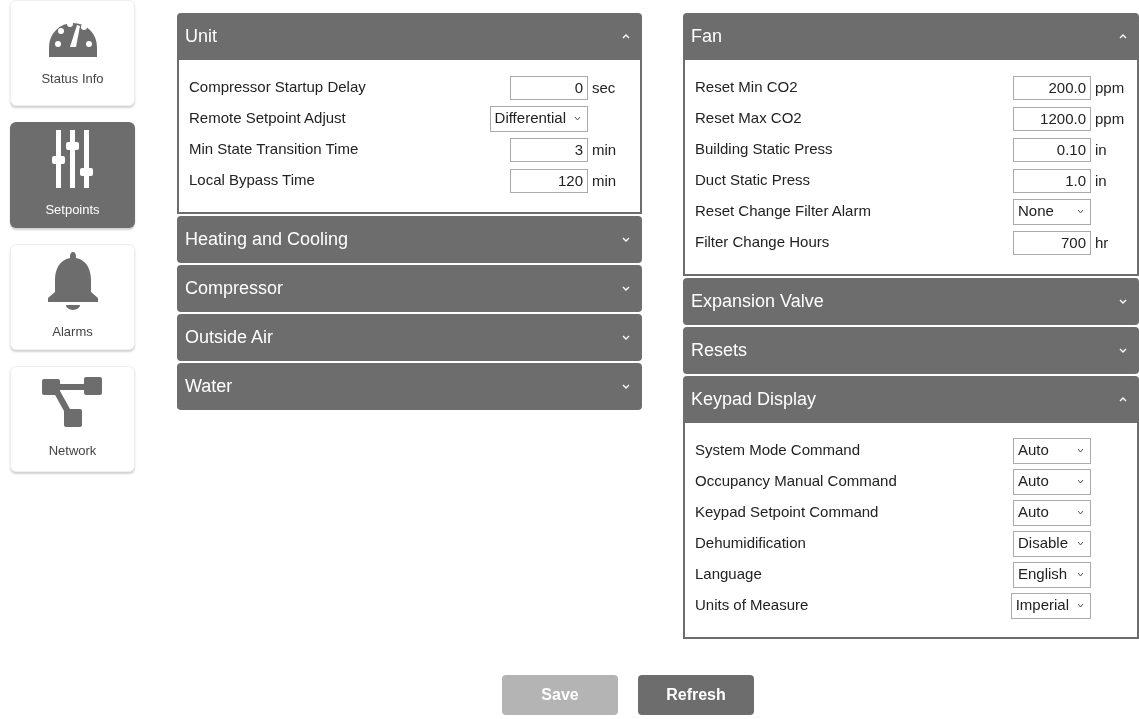  Describe the element at coordinates (549, 149) in the screenshot. I see `value-field: 3` at that location.